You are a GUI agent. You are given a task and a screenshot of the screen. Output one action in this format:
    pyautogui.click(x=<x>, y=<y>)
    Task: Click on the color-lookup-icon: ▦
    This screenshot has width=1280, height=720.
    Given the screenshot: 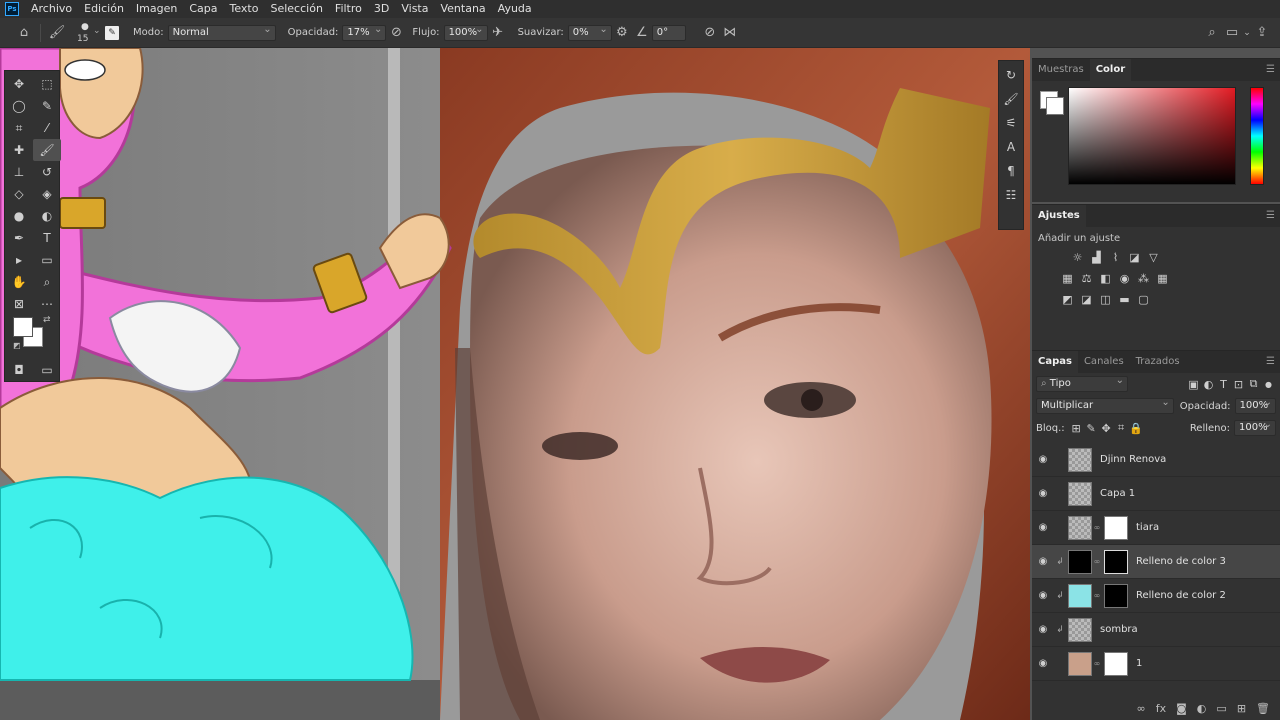 What is the action you would take?
    pyautogui.click(x=1162, y=278)
    